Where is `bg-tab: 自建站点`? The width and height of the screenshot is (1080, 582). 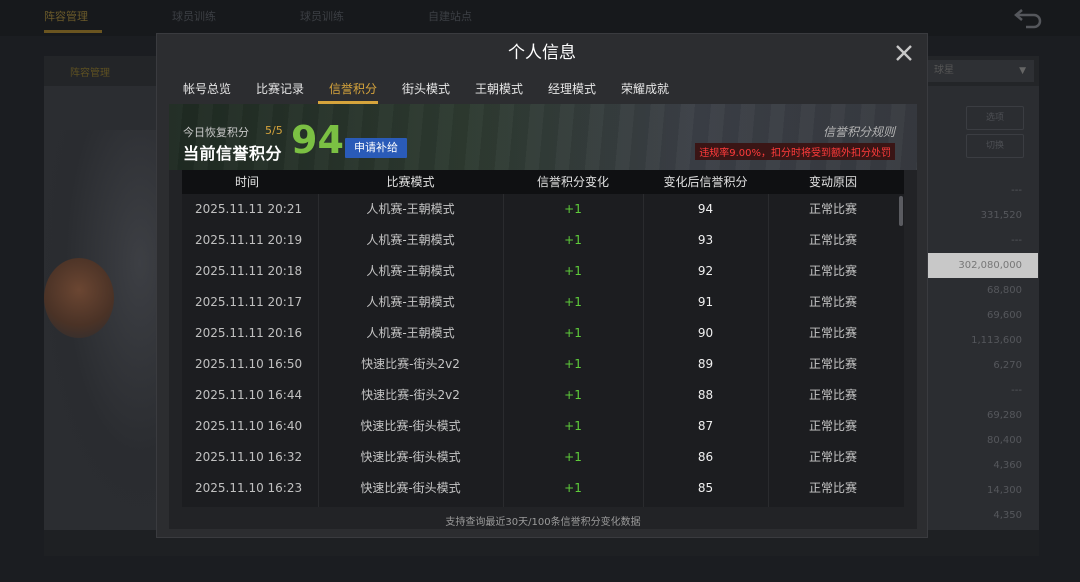 bg-tab: 自建站点 is located at coordinates (450, 16).